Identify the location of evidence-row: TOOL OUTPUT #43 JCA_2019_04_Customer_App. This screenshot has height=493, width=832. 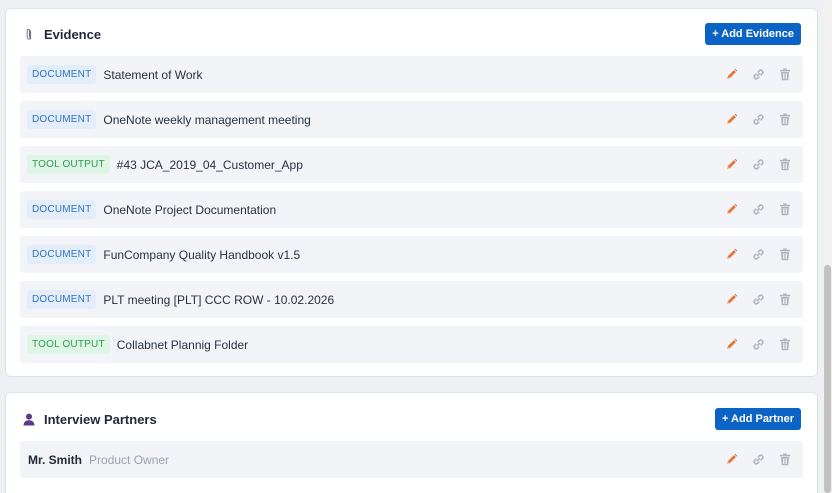
(411, 164).